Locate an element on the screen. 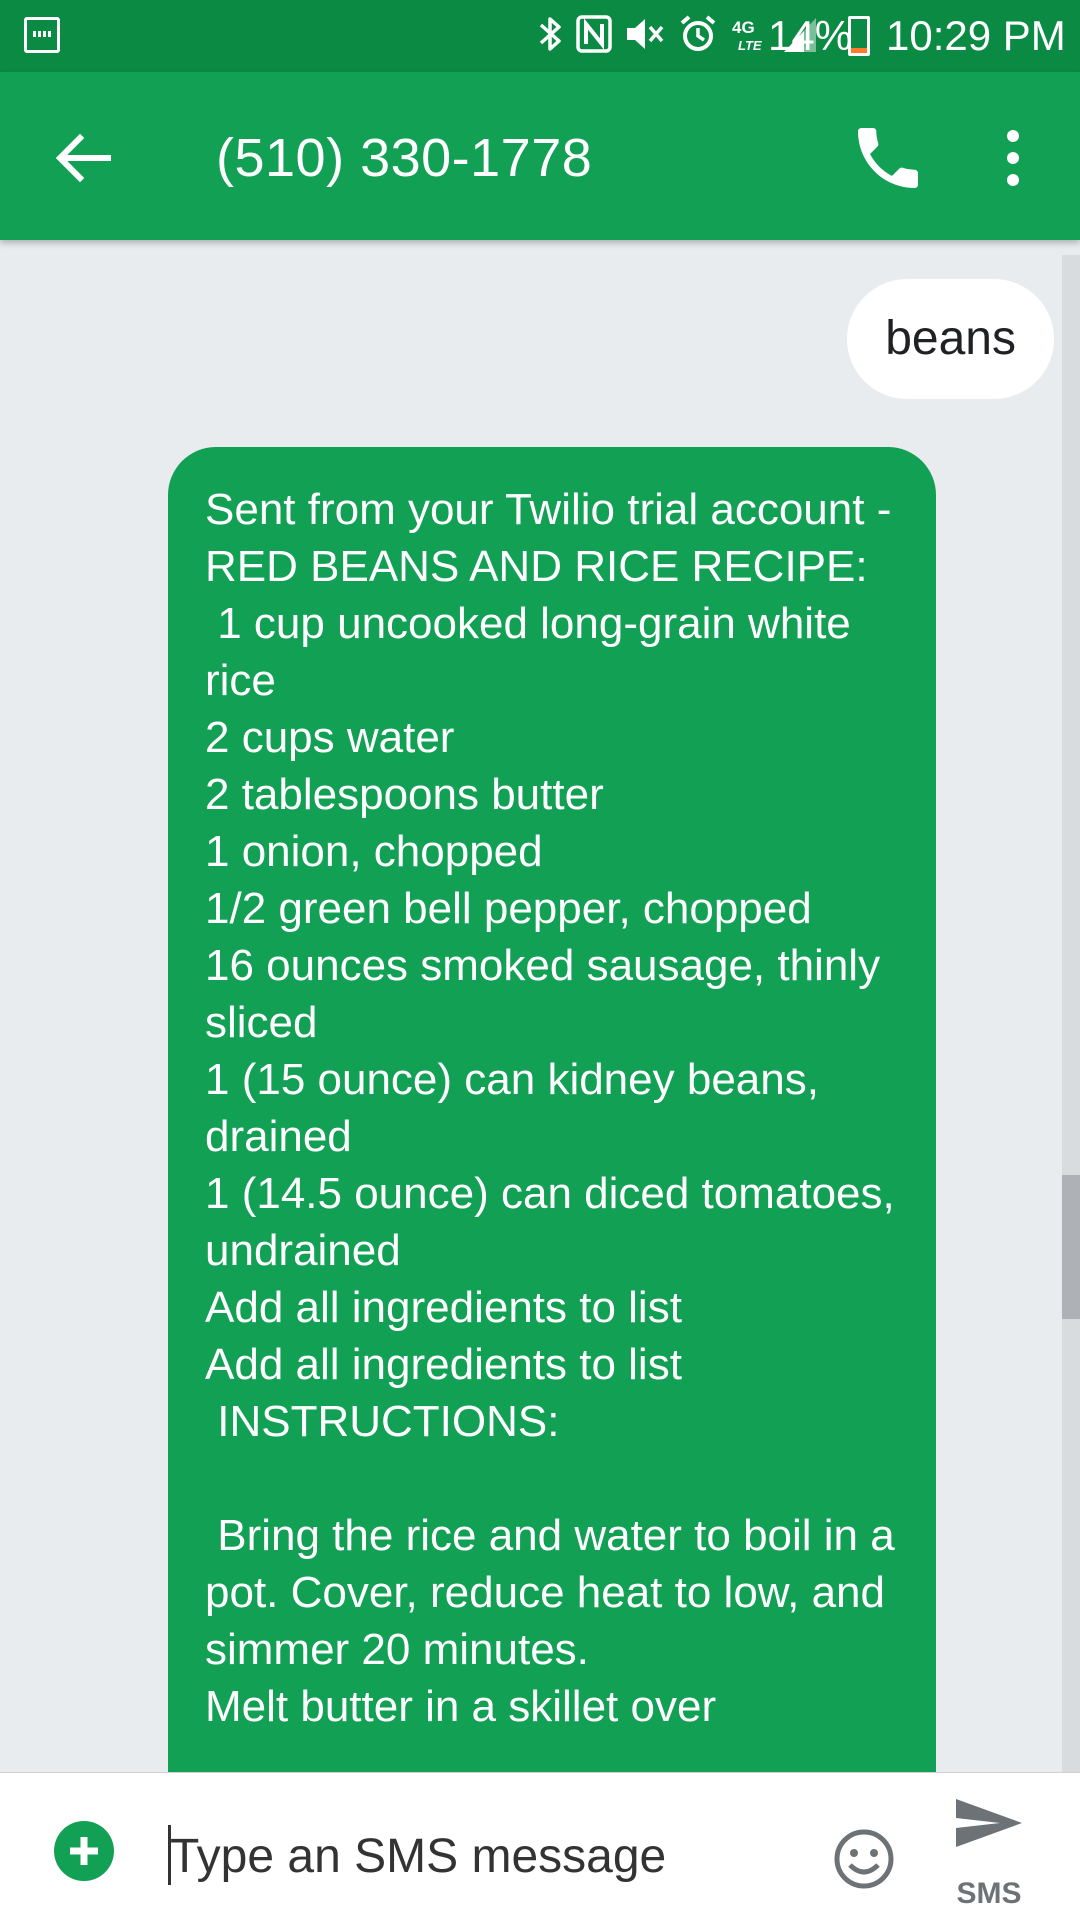 This screenshot has width=1080, height=1921. message-input is located at coordinates (480, 1856).